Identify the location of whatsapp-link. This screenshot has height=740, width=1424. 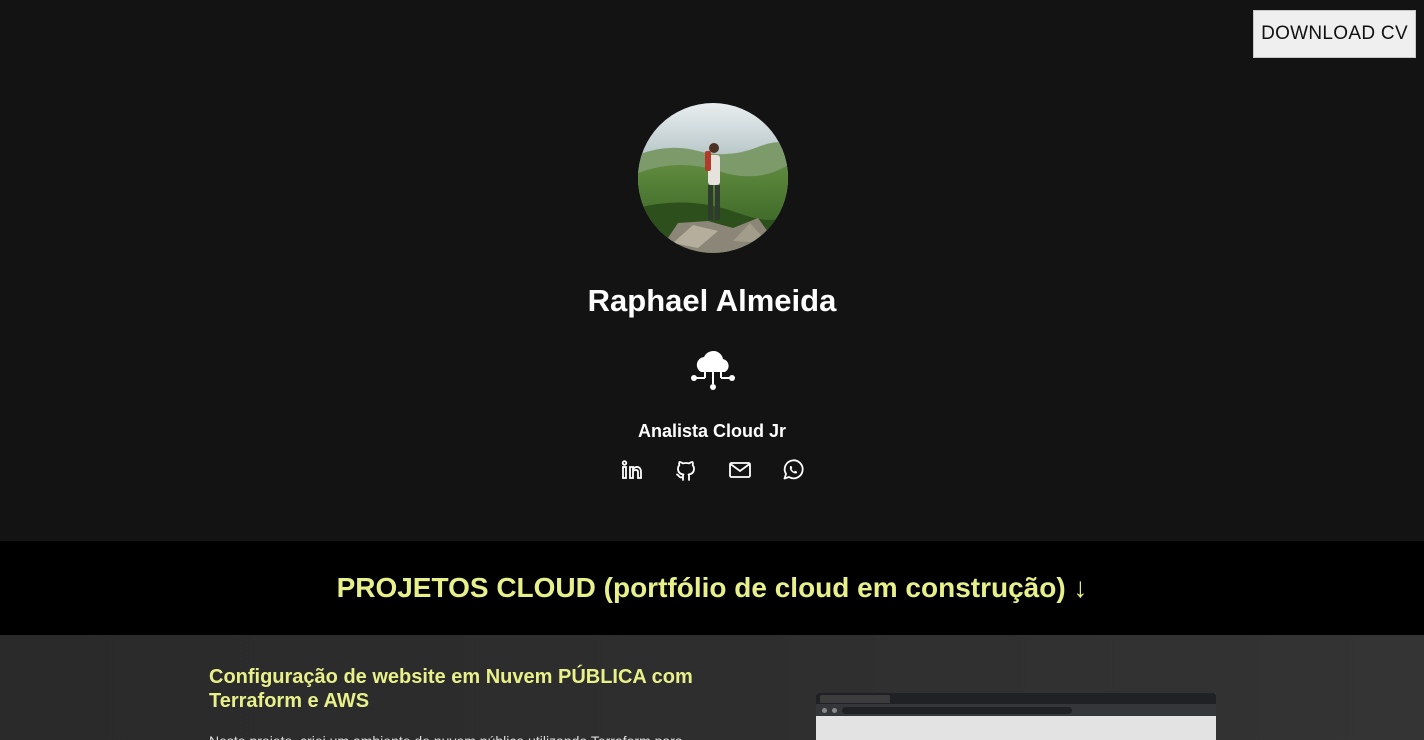
(793, 470).